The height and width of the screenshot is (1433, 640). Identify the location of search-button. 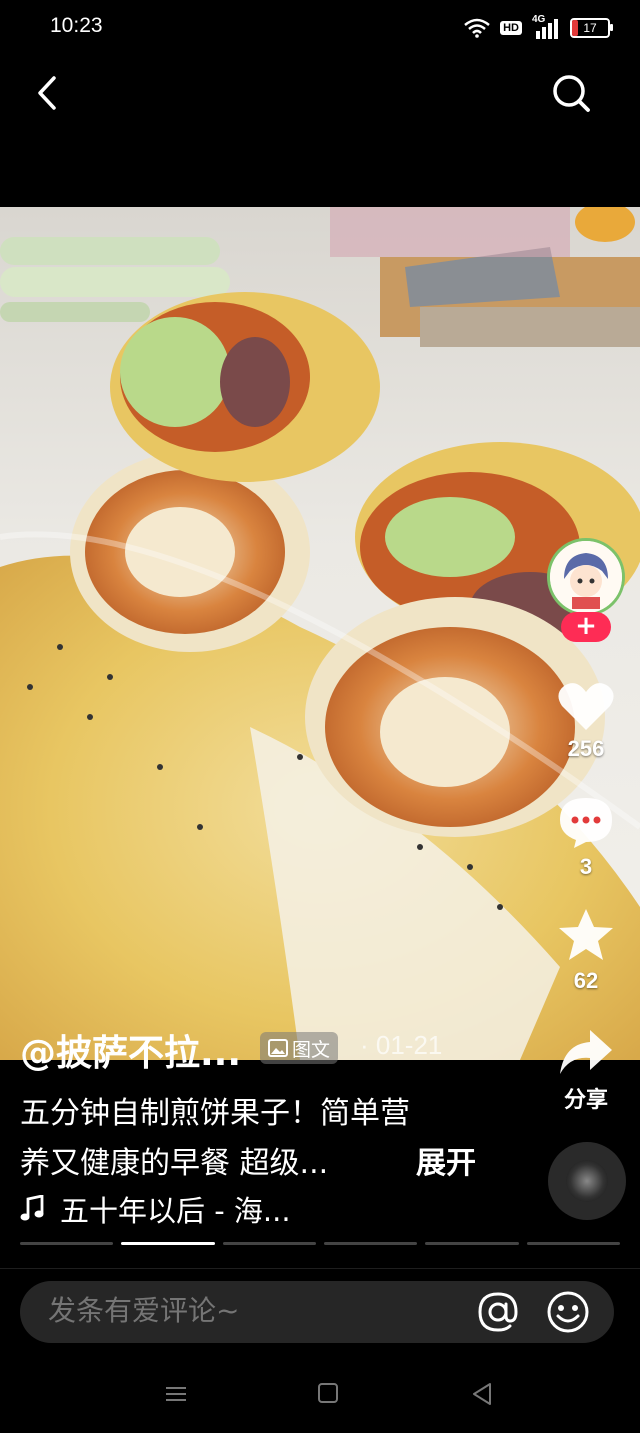
(571, 93).